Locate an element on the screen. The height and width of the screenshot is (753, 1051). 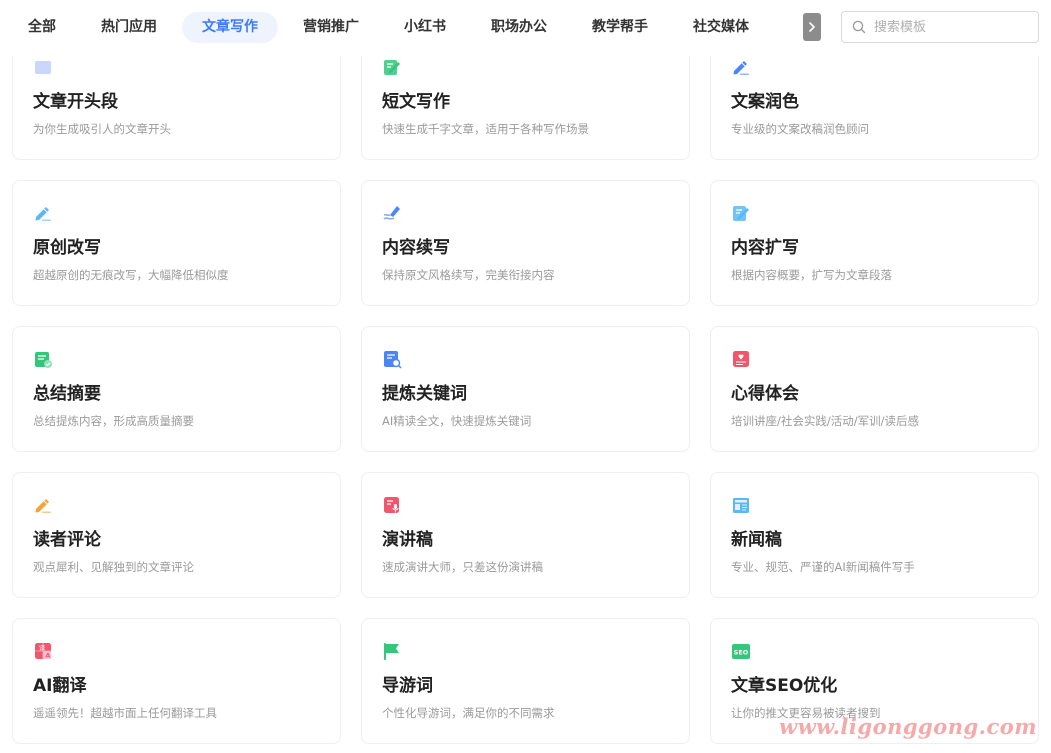
card-title: 心得体会 is located at coordinates (765, 394).